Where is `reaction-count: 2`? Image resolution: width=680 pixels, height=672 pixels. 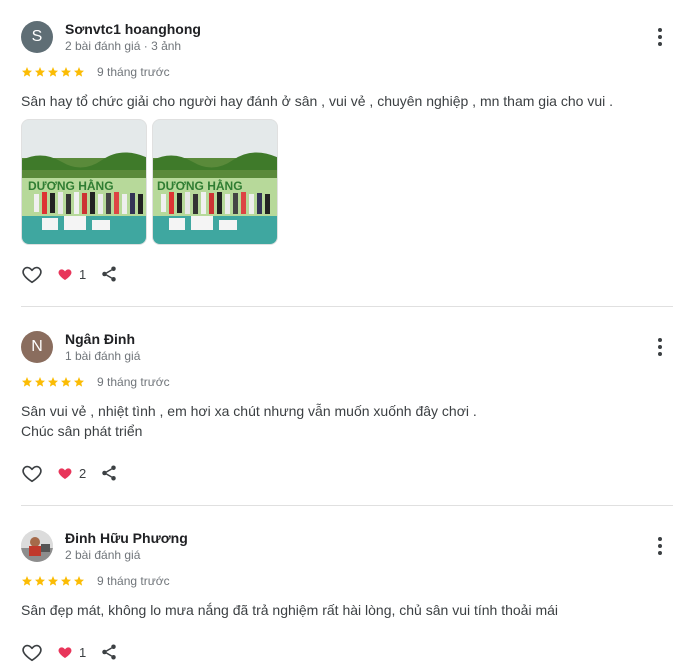
reaction-count: 2 is located at coordinates (83, 473).